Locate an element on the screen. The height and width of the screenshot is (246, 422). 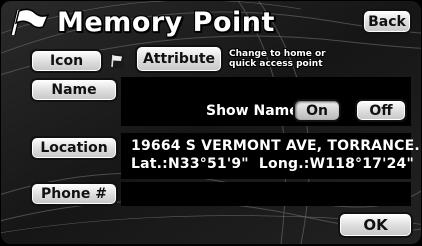
phone-button: Phone # is located at coordinates (74, 194).